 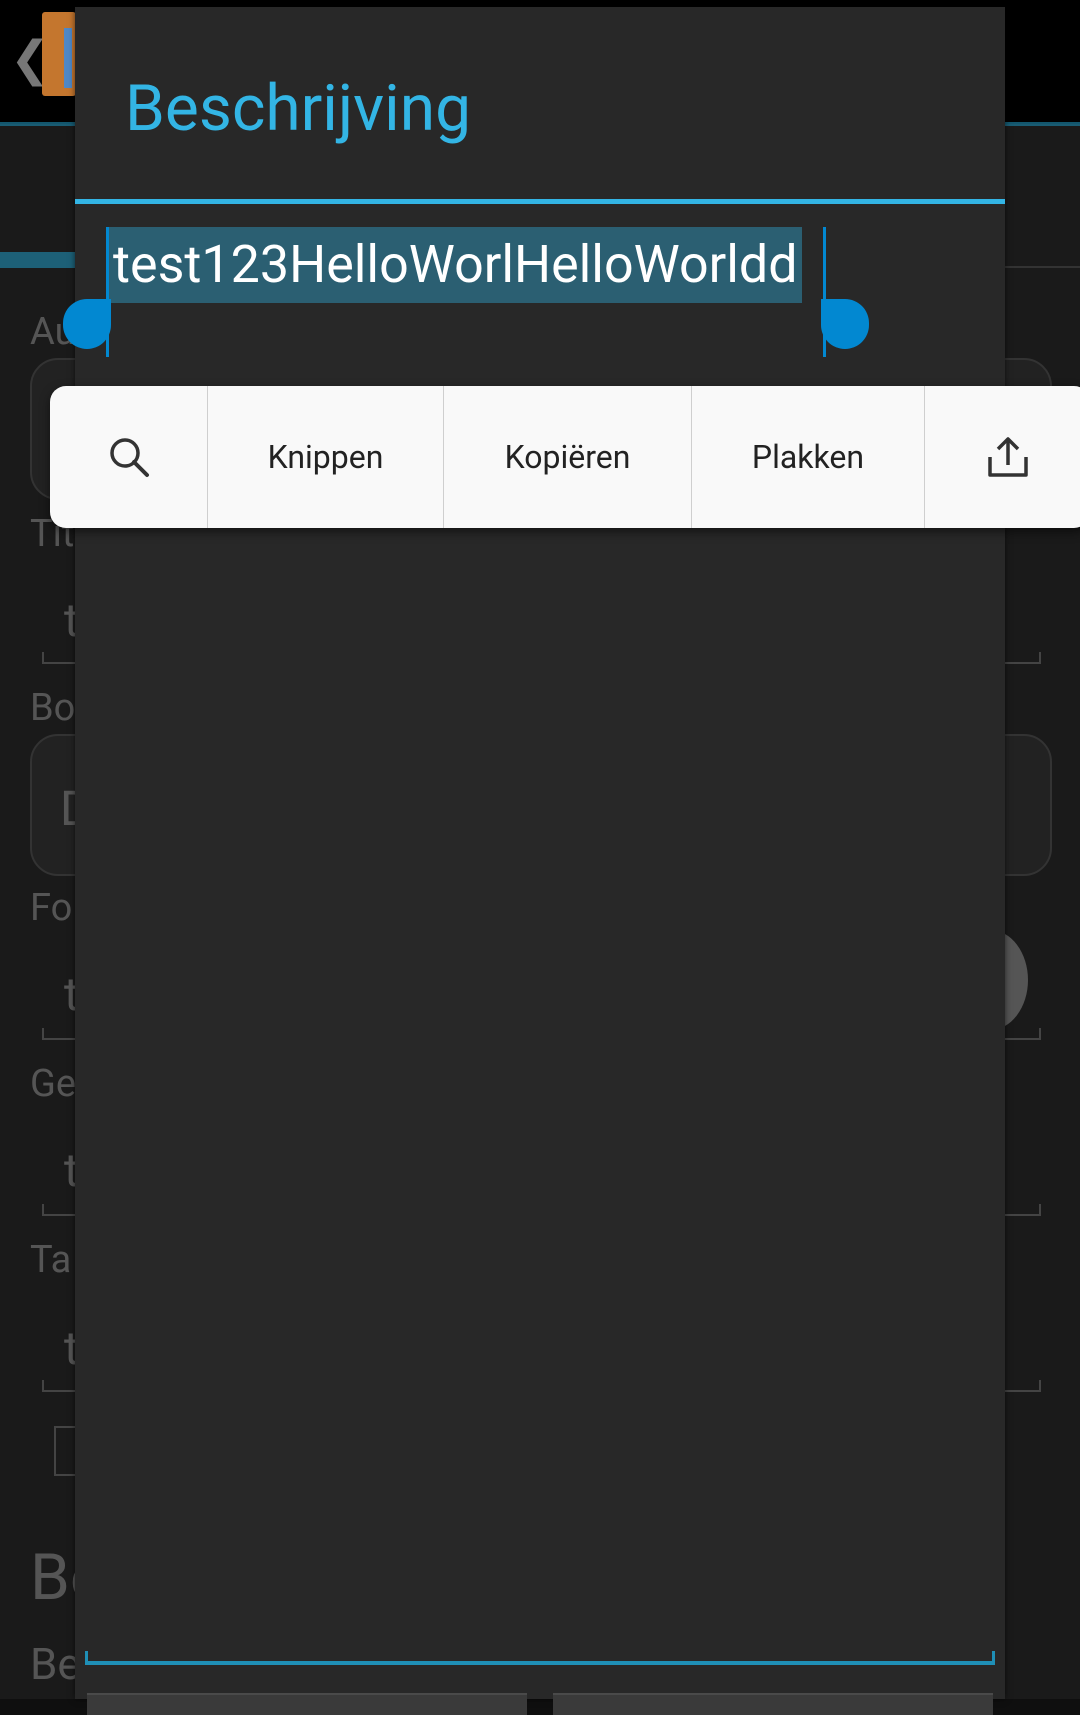 What do you see at coordinates (326, 457) in the screenshot?
I see `cut-button: Knippen` at bounding box center [326, 457].